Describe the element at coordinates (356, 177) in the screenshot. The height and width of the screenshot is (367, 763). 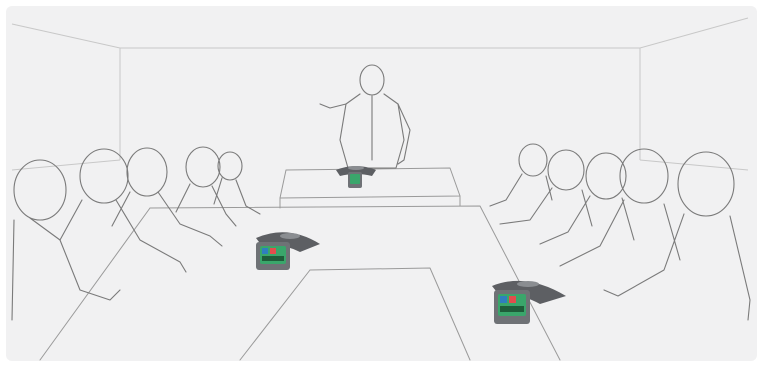
I see `conference-phone-center` at that location.